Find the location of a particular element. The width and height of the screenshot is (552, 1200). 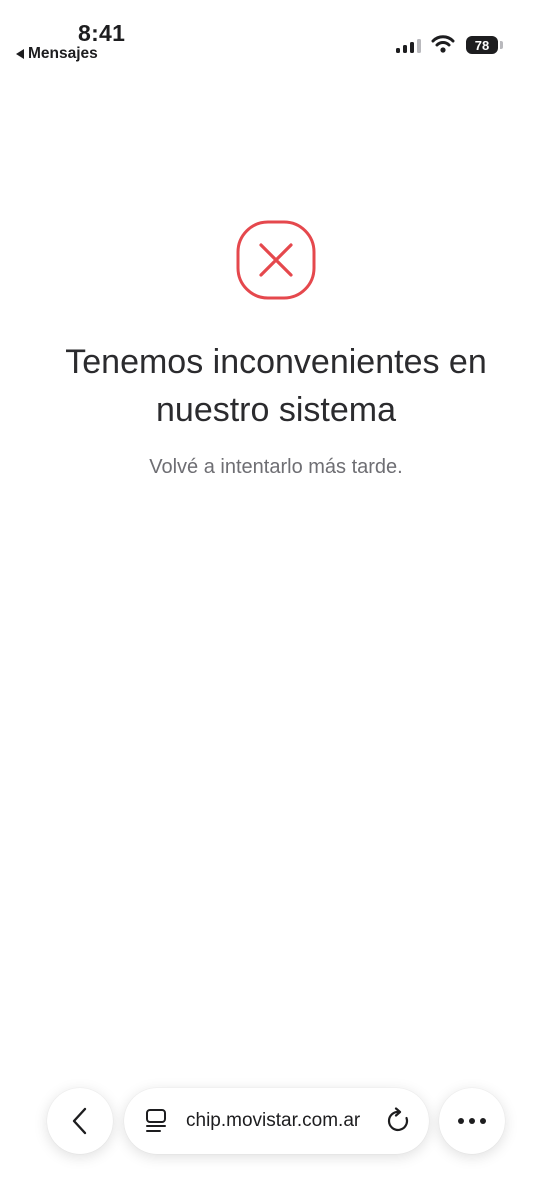

tabs-icon is located at coordinates (156, 1121).